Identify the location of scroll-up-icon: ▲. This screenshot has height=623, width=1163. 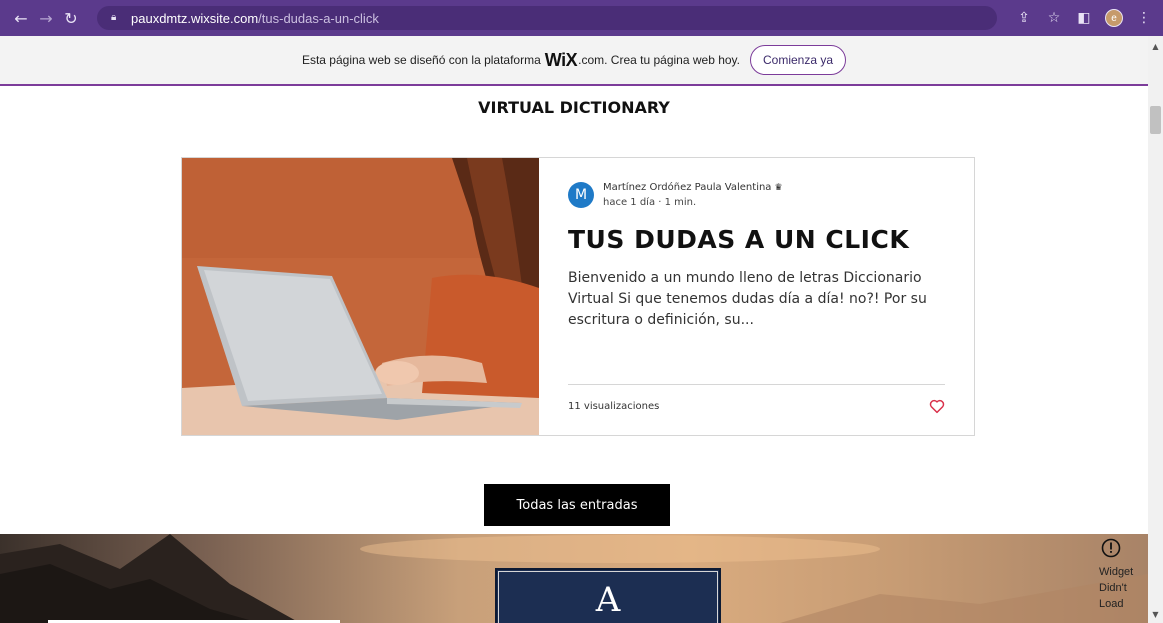
(1155, 46).